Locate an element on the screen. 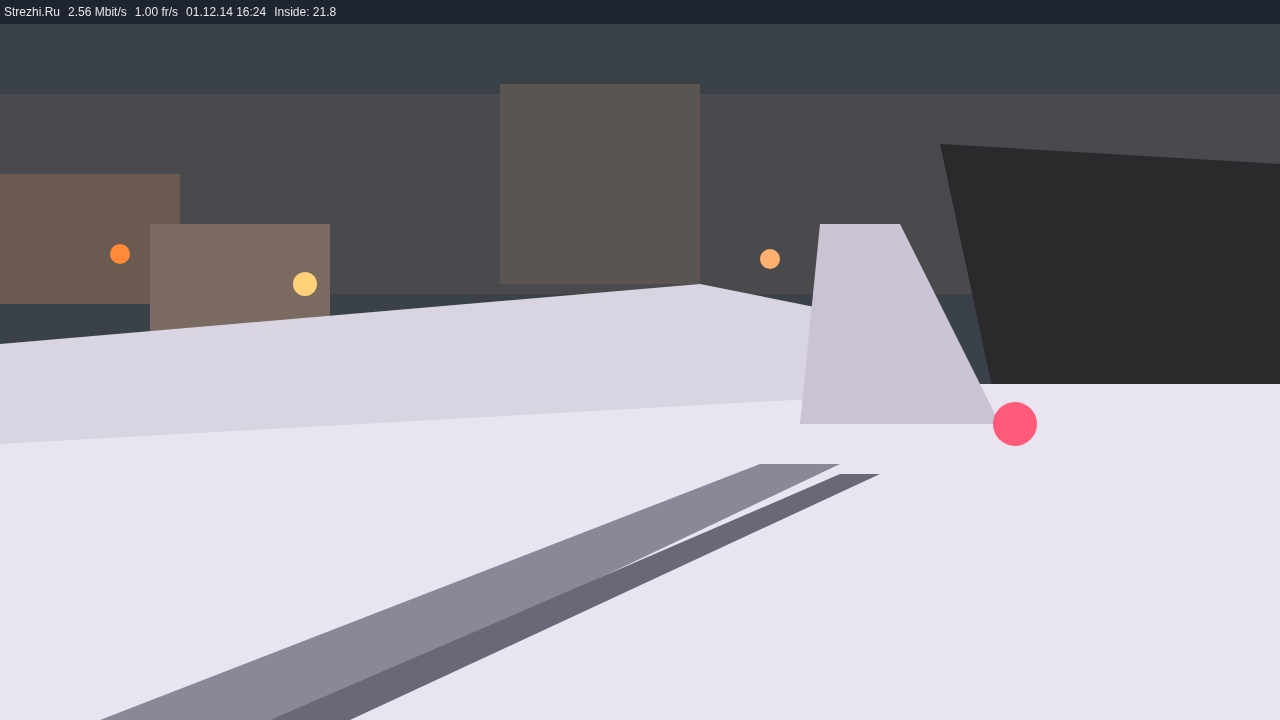 The image size is (1280, 720). status-text: 1.00 fr/s is located at coordinates (156, 12).